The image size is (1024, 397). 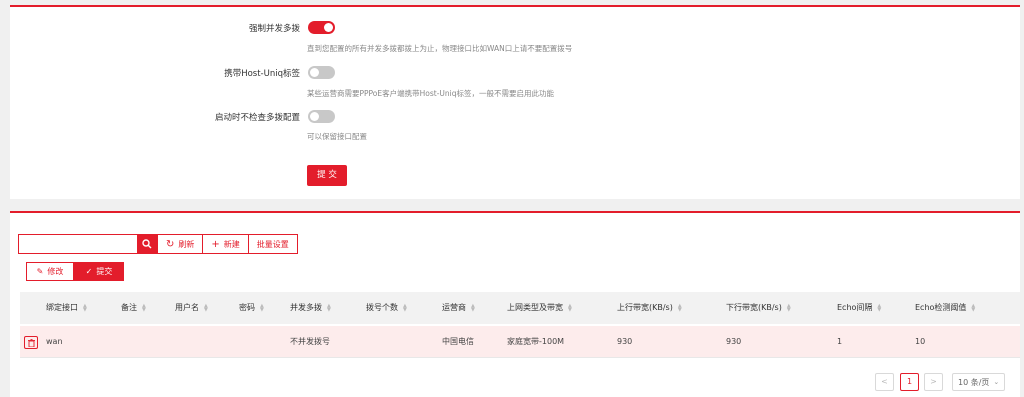 What do you see at coordinates (191, 308) in the screenshot?
I see `col-username: 用户名 ▲ ▼` at bounding box center [191, 308].